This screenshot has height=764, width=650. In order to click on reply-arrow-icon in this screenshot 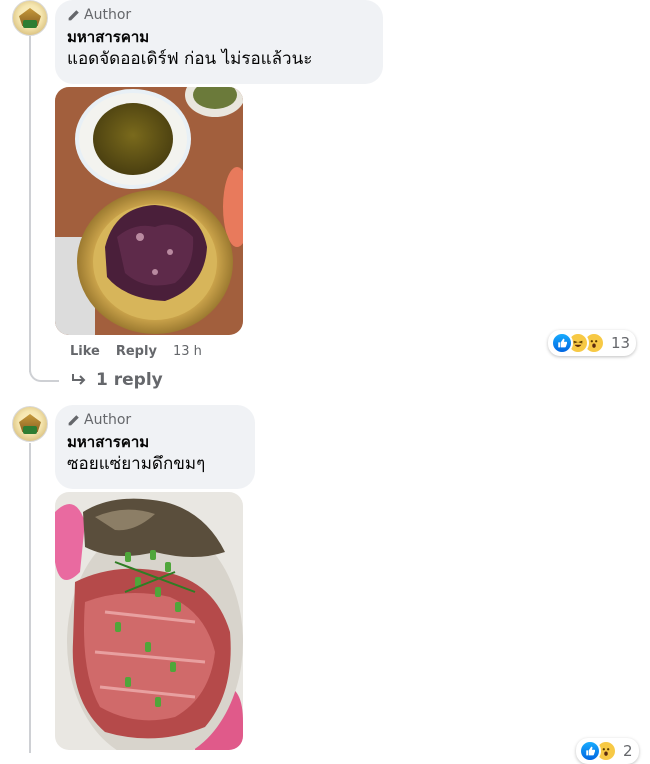, I will do `click(79, 379)`.